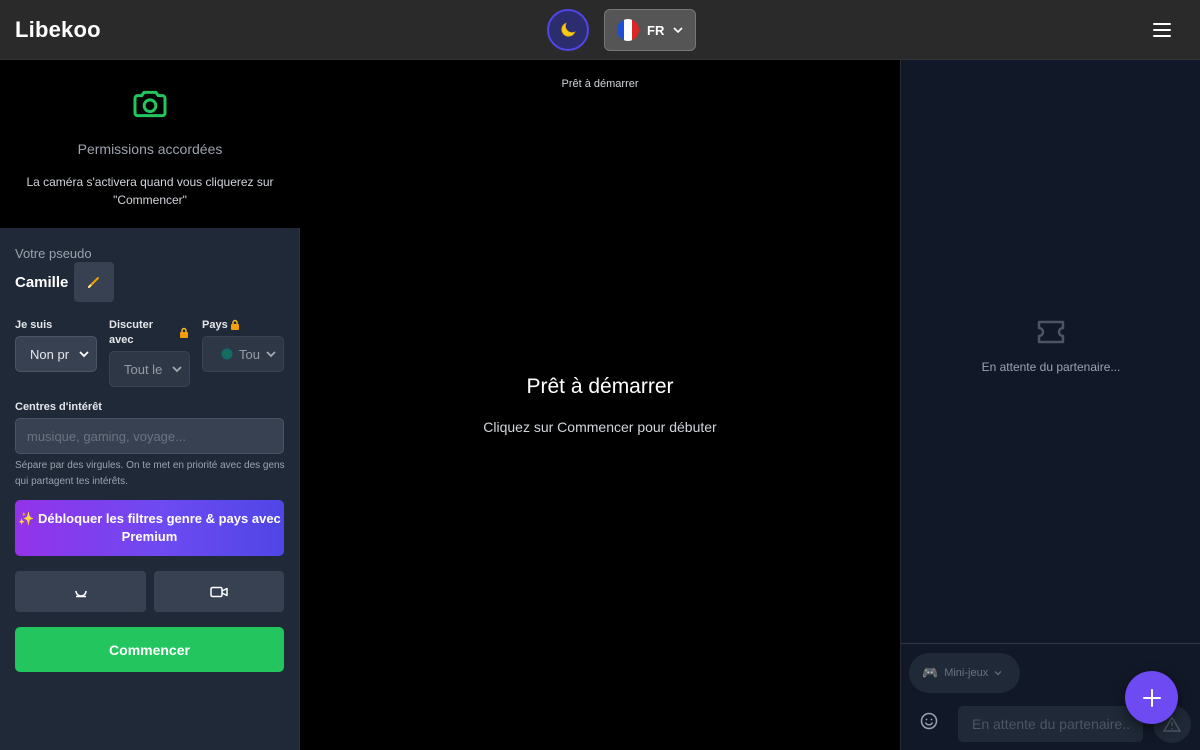  What do you see at coordinates (656, 30) in the screenshot?
I see `language-code: FR` at bounding box center [656, 30].